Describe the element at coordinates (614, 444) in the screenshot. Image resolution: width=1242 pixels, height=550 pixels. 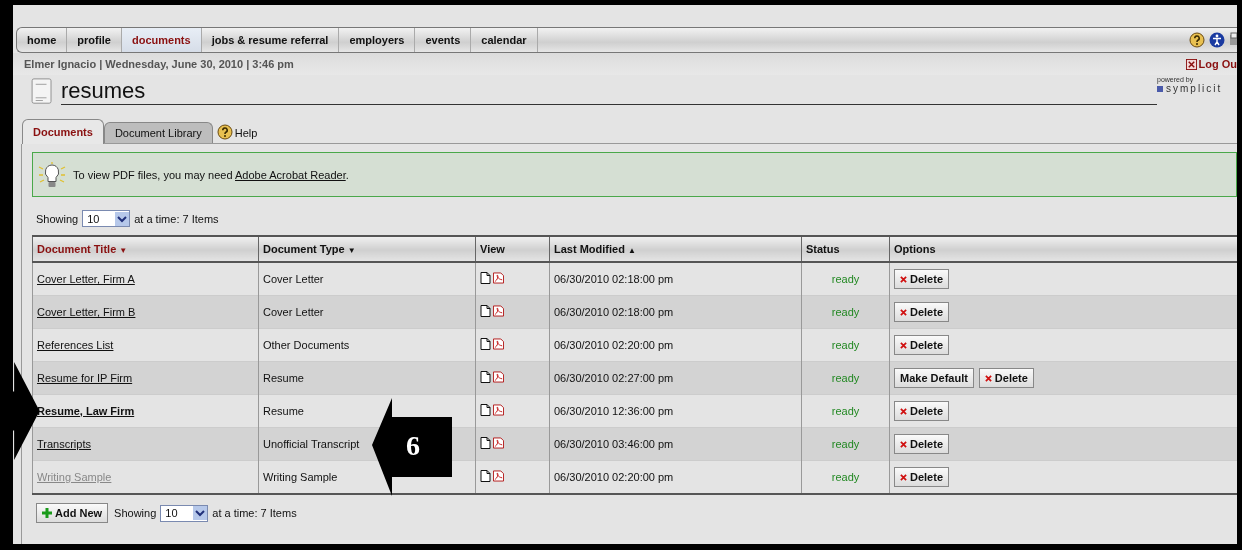
I see `date-text: 06/30/2010 03:46:00 pm` at that location.